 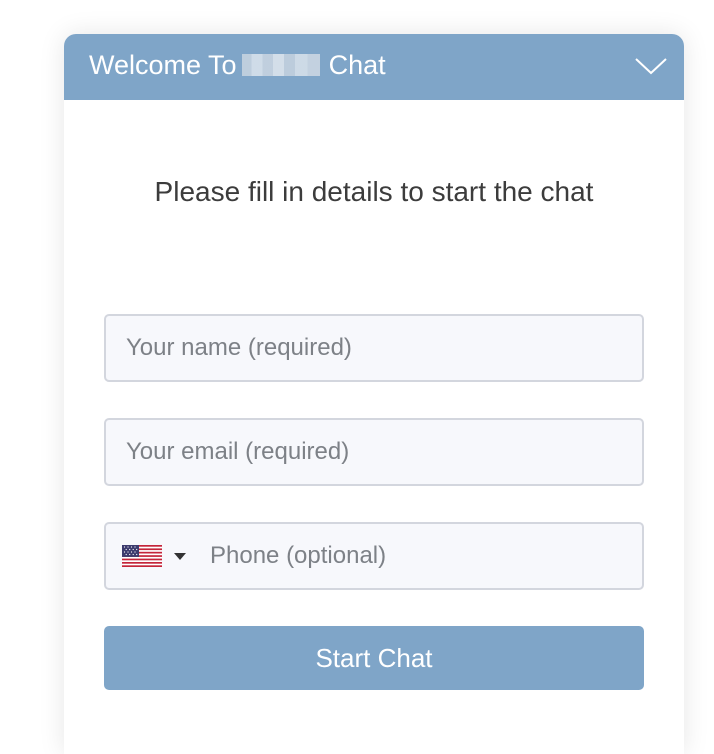 I want to click on collapse-button, so click(x=651, y=66).